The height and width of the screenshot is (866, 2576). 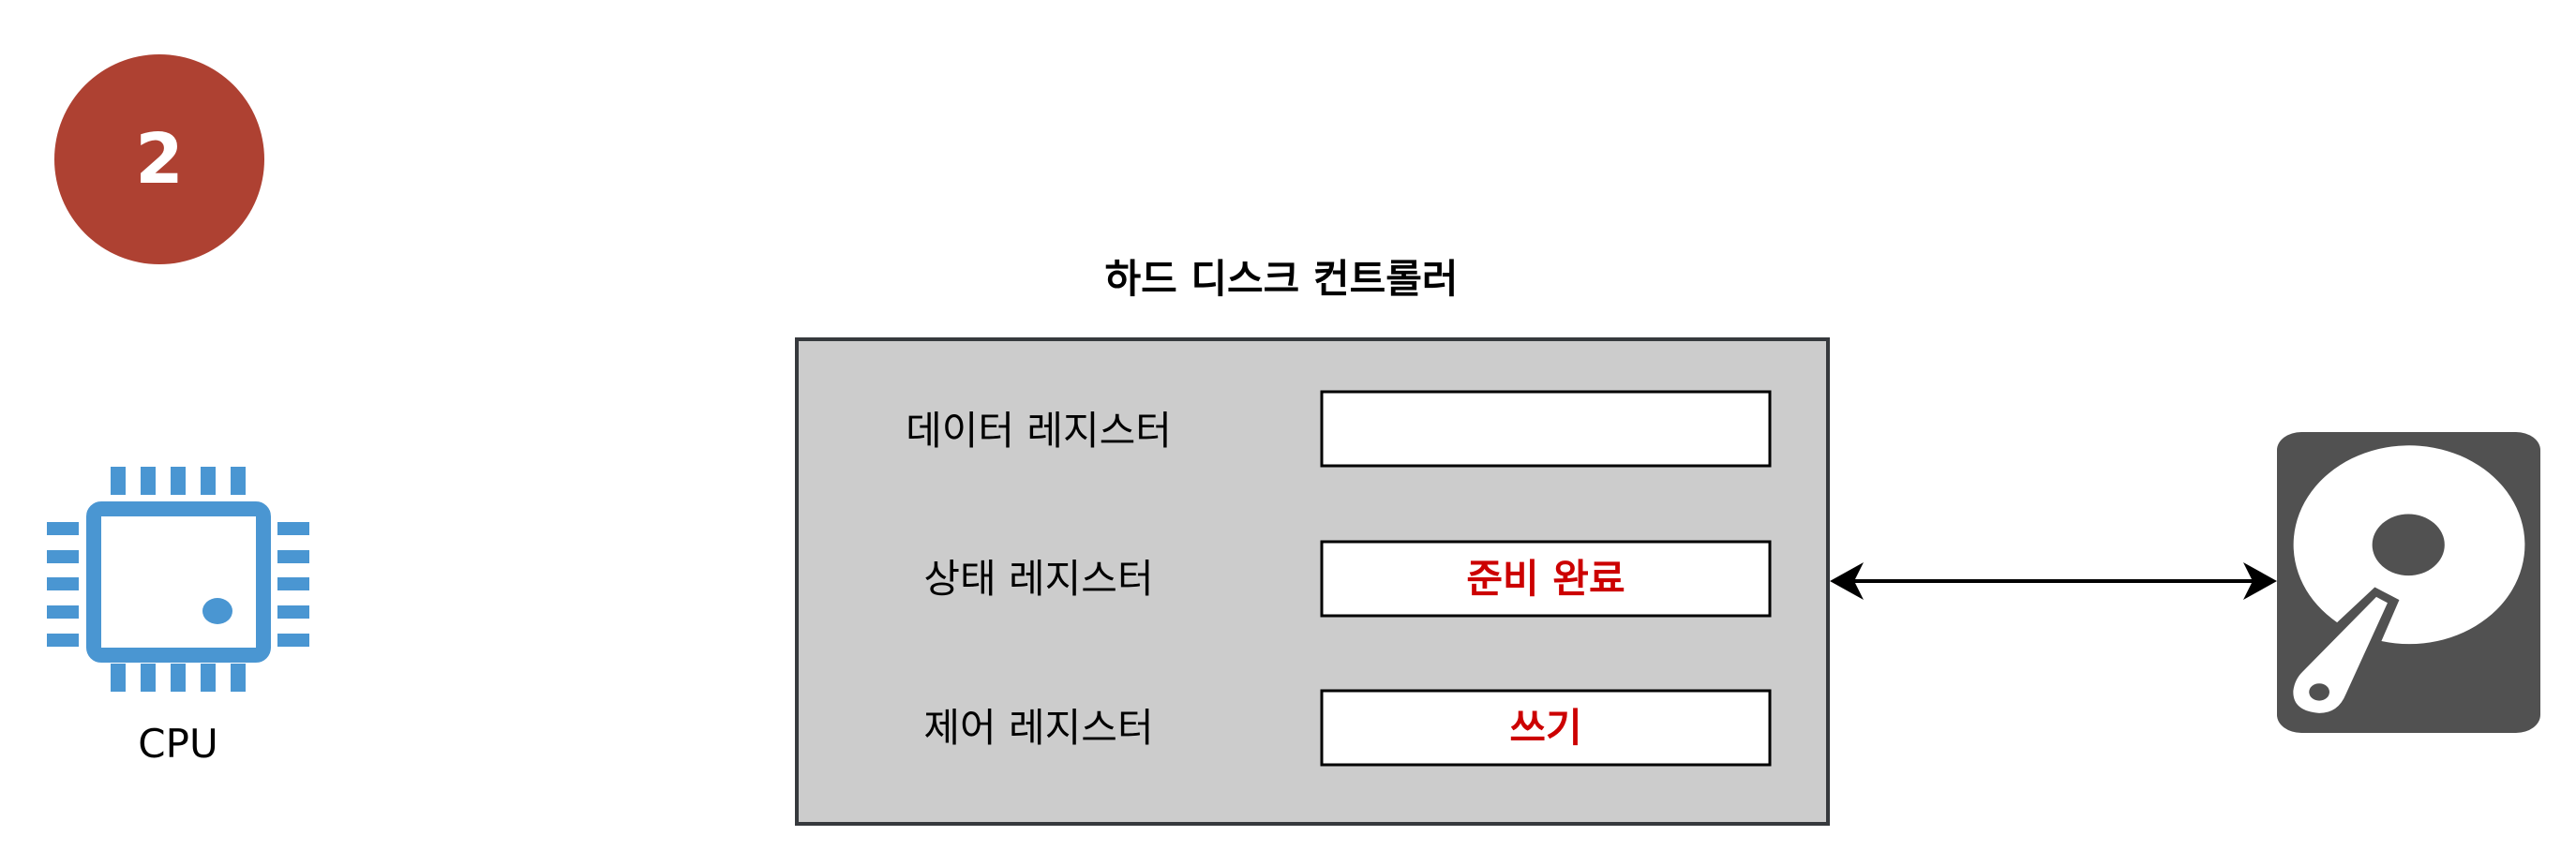 I want to click on bidirectional-arrow, so click(x=2053, y=581).